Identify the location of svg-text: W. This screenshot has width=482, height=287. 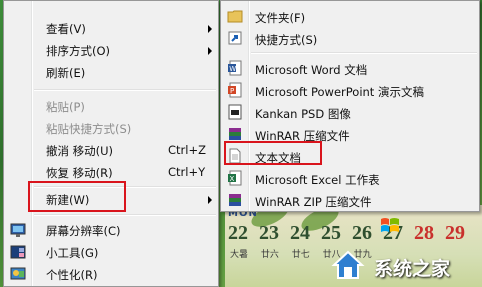
(232, 69).